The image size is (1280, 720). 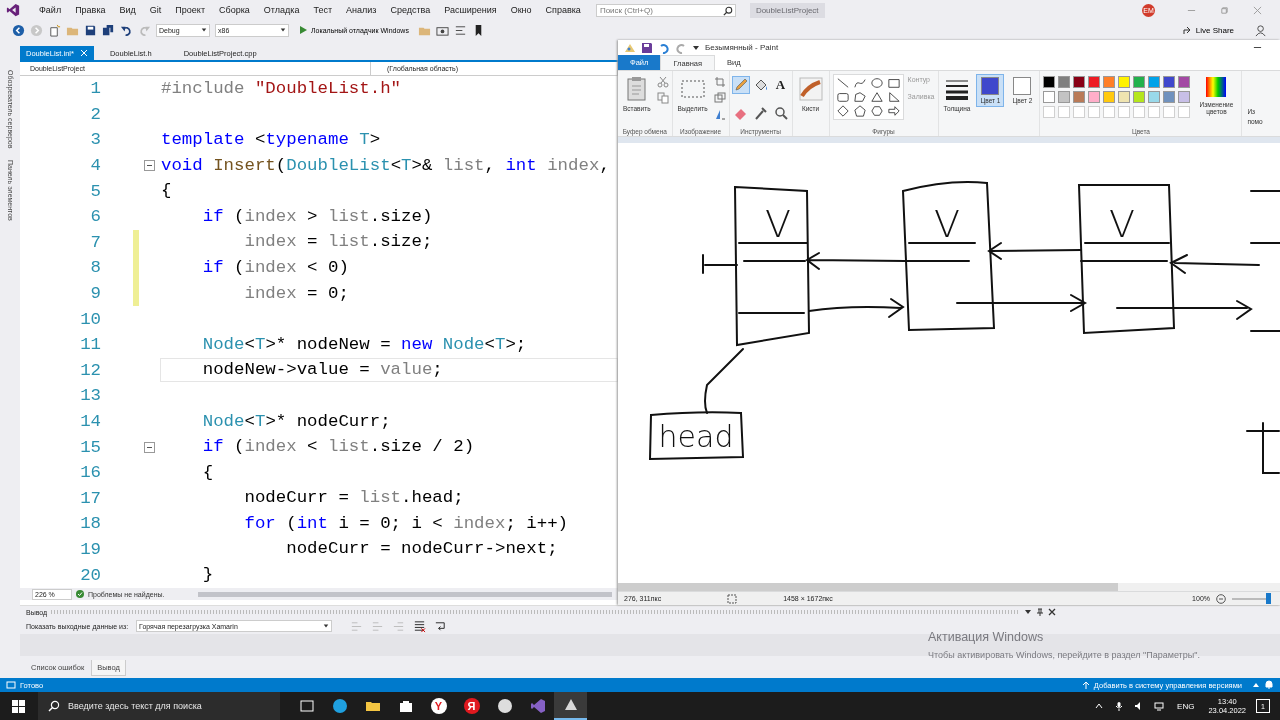 I want to click on line-number: 2, so click(x=95, y=114).